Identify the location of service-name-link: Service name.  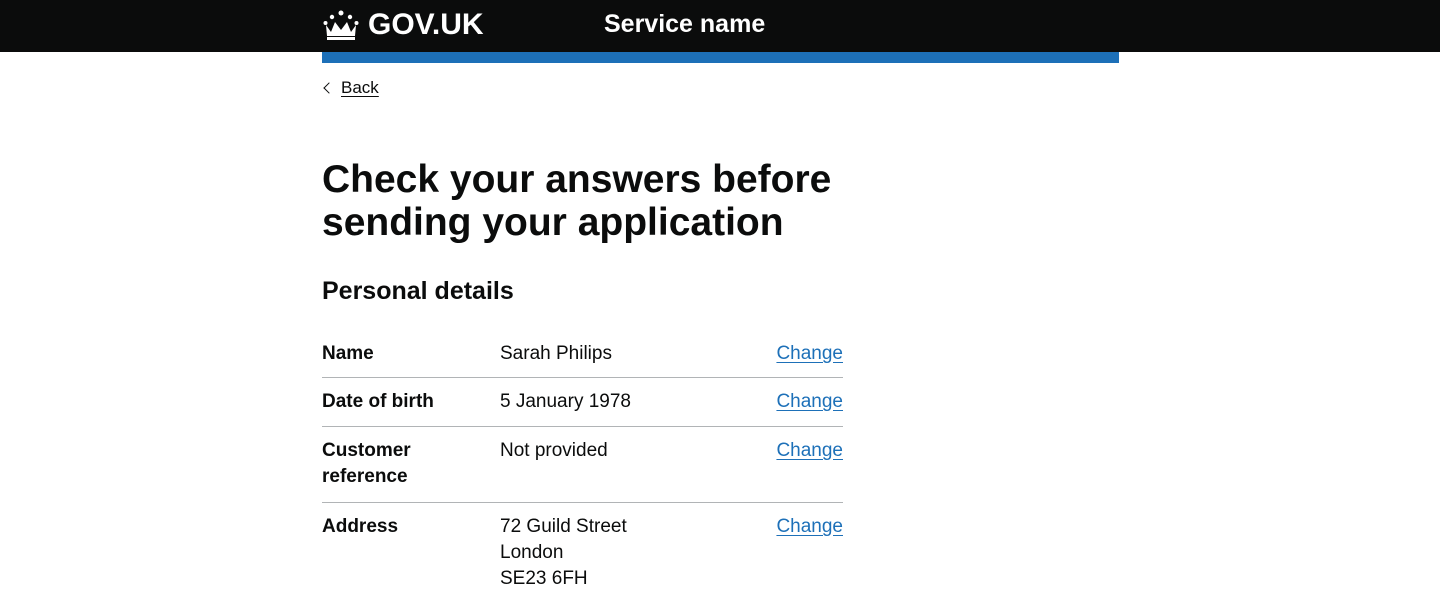
(684, 24).